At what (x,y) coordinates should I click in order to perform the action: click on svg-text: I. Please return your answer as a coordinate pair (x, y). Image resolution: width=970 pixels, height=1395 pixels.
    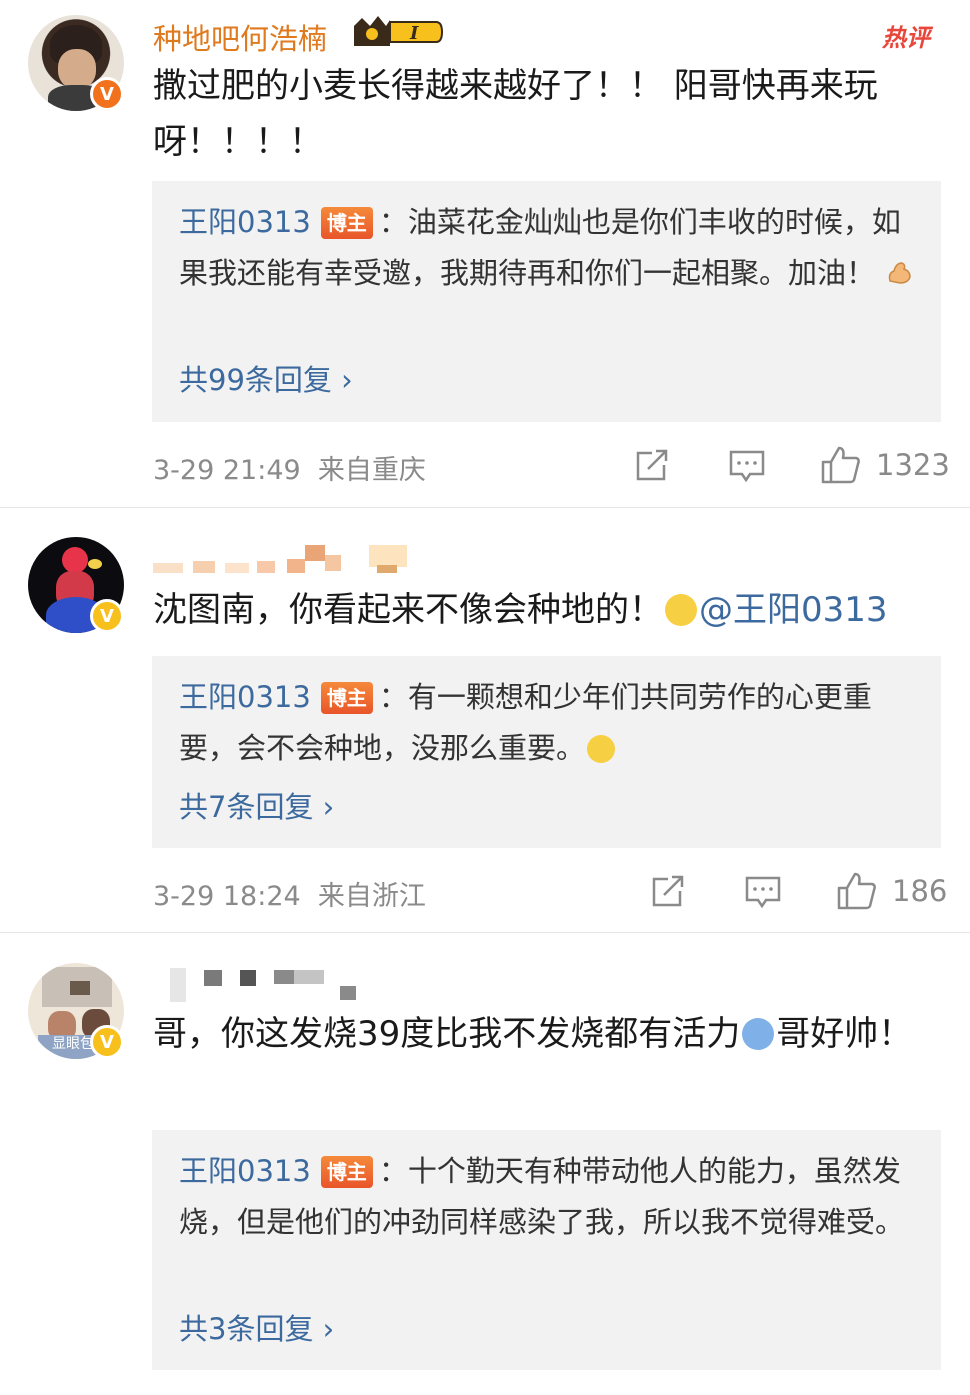
    Looking at the image, I should click on (414, 33).